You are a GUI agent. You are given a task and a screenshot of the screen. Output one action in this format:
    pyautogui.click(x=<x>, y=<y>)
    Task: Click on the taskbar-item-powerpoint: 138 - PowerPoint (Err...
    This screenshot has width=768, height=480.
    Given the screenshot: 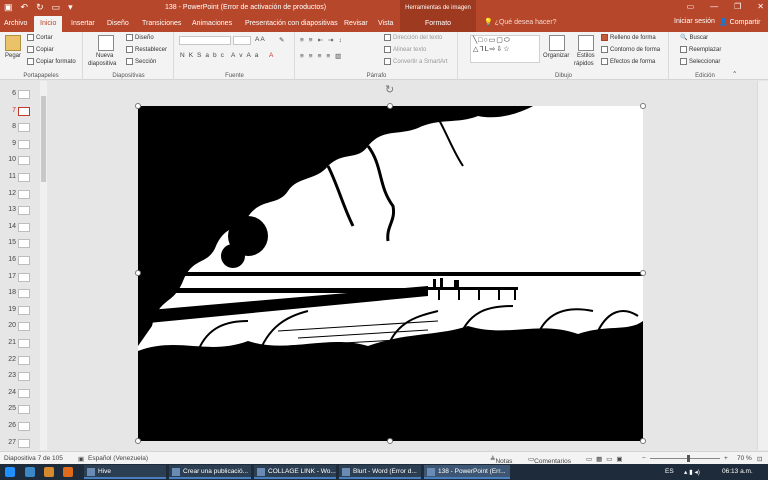 What is the action you would take?
    pyautogui.click(x=467, y=472)
    